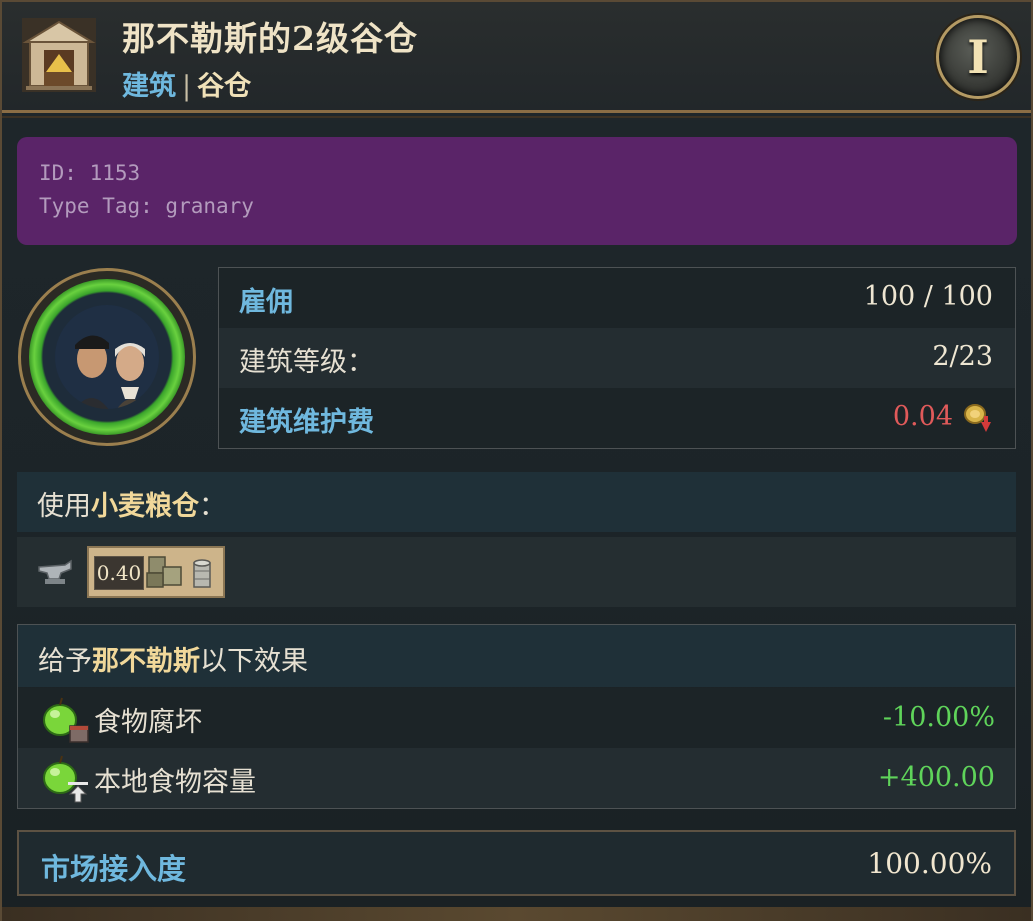  Describe the element at coordinates (516, 914) in the screenshot. I see `bottom-border` at that location.